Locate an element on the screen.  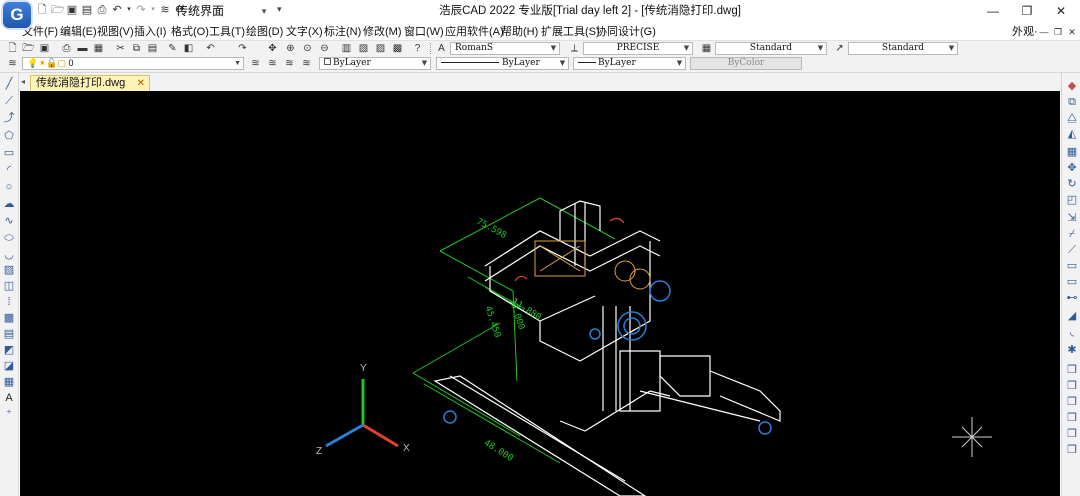
tab-list-icon: ◂ is located at coordinates (23, 81).